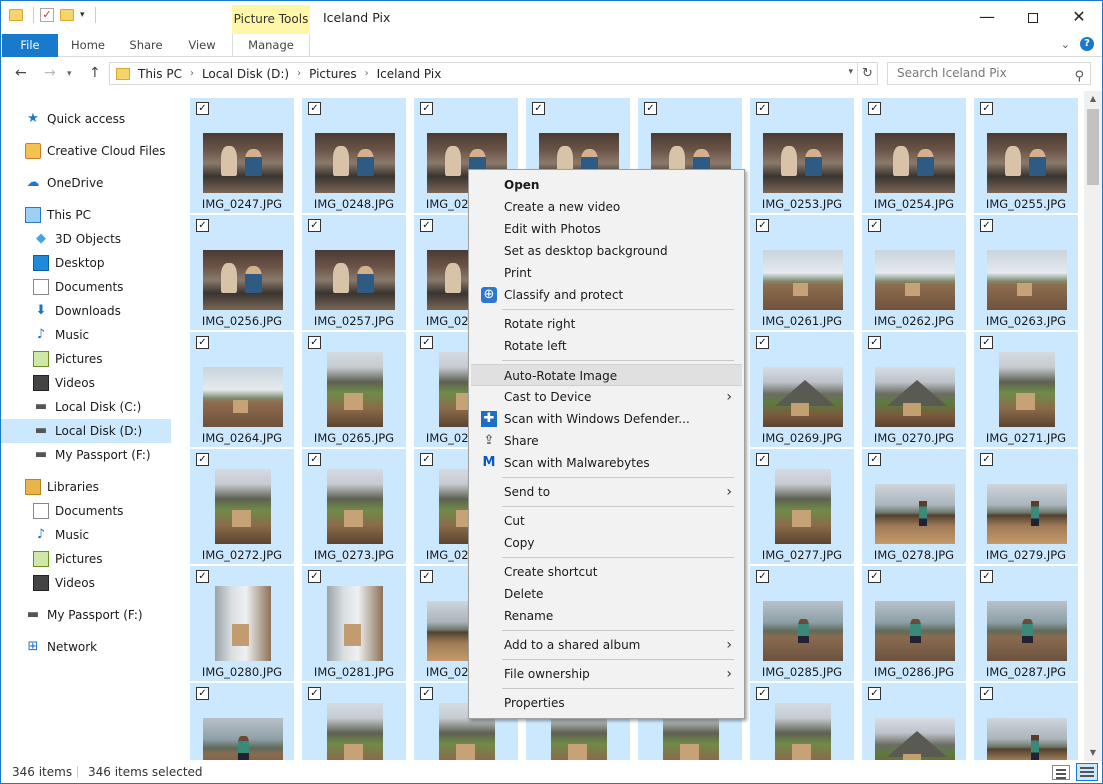  What do you see at coordinates (354, 272) in the screenshot?
I see `file-tile: ✓ IMG_0257.JPG` at bounding box center [354, 272].